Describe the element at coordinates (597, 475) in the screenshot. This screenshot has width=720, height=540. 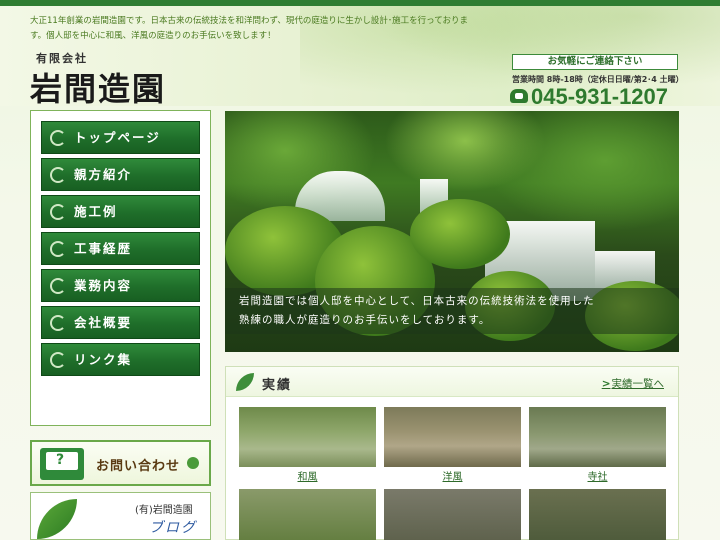
I see `result-caption: 寺社` at that location.